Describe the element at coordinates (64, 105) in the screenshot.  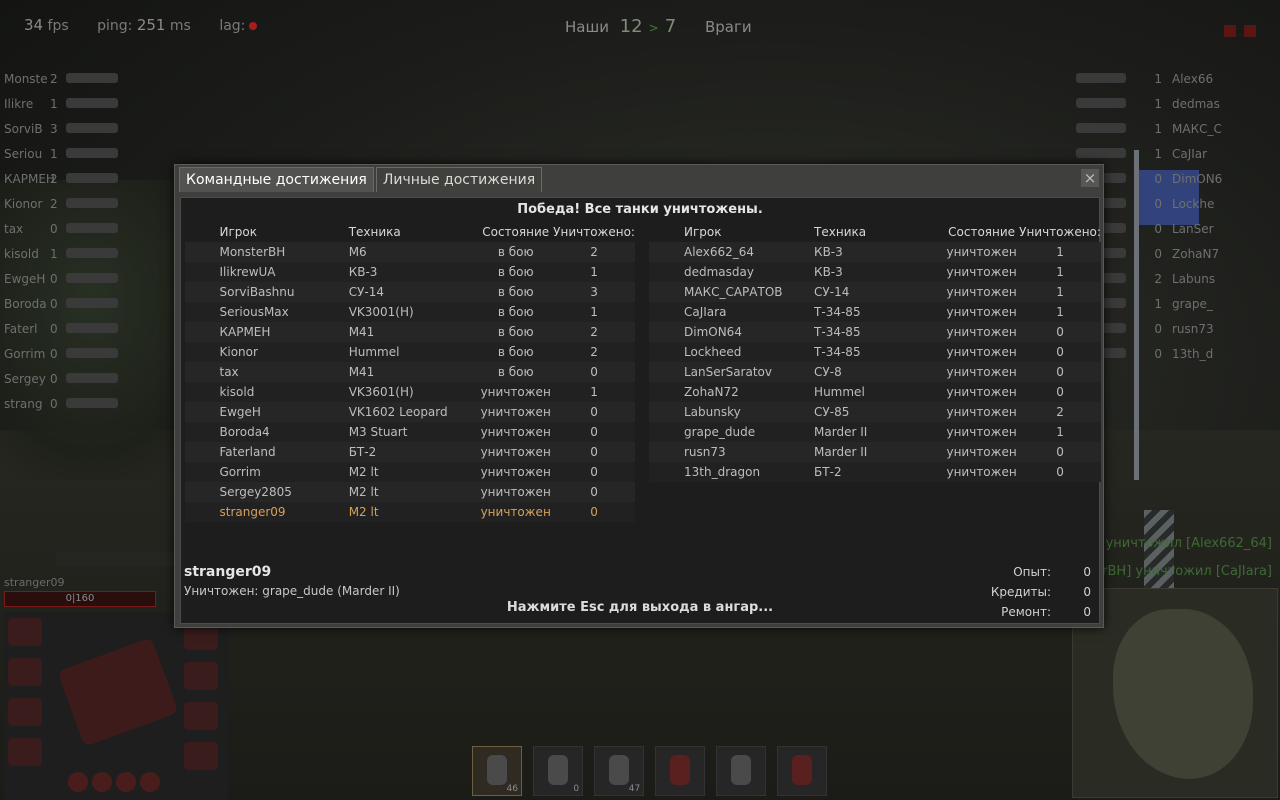
I see `team-list-row: Ilikre 1` at that location.